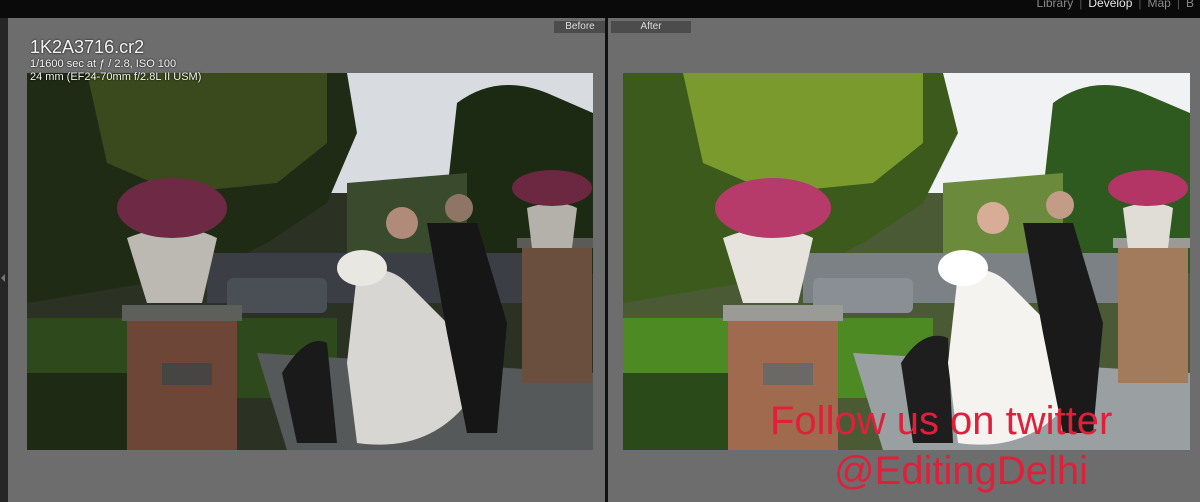  What do you see at coordinates (941, 421) in the screenshot?
I see `watermark-follow-text: Follow us on twitter` at bounding box center [941, 421].